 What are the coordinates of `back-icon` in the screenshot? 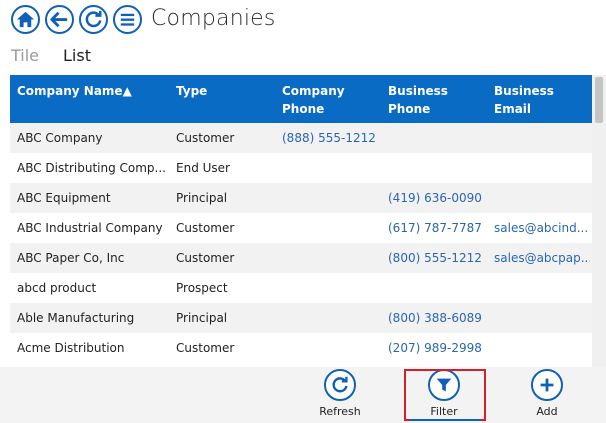 It's located at (59, 19).